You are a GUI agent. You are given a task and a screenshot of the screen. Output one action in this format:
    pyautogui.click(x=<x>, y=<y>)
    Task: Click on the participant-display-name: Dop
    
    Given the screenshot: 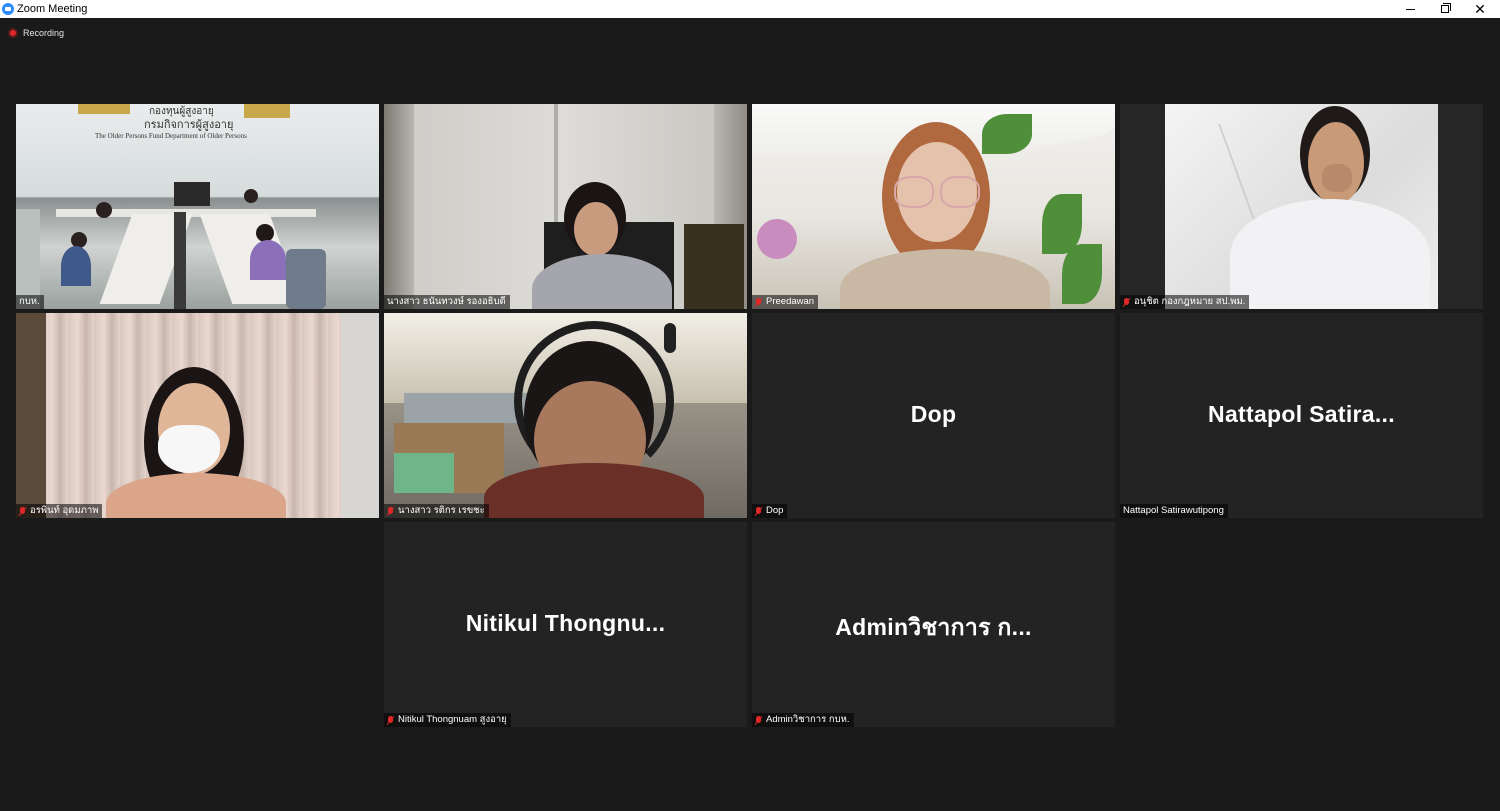 What is the action you would take?
    pyautogui.click(x=933, y=414)
    